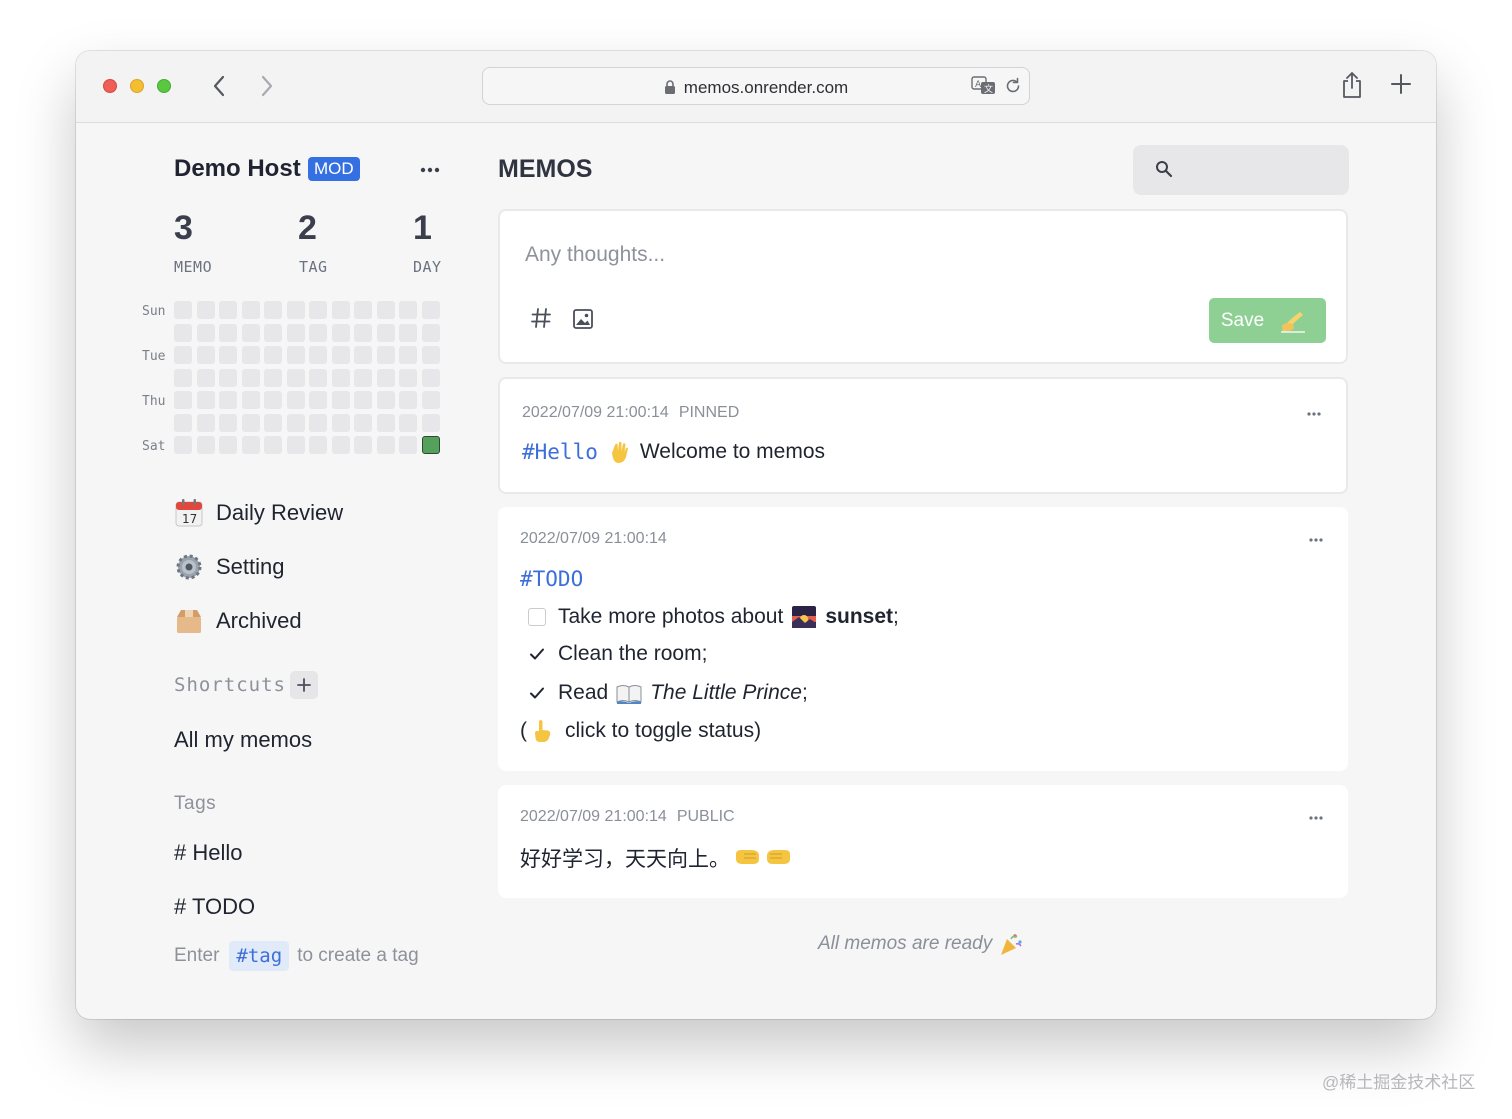  What do you see at coordinates (229, 567) in the screenshot?
I see `sidebar-item-setting: Setting` at bounding box center [229, 567].